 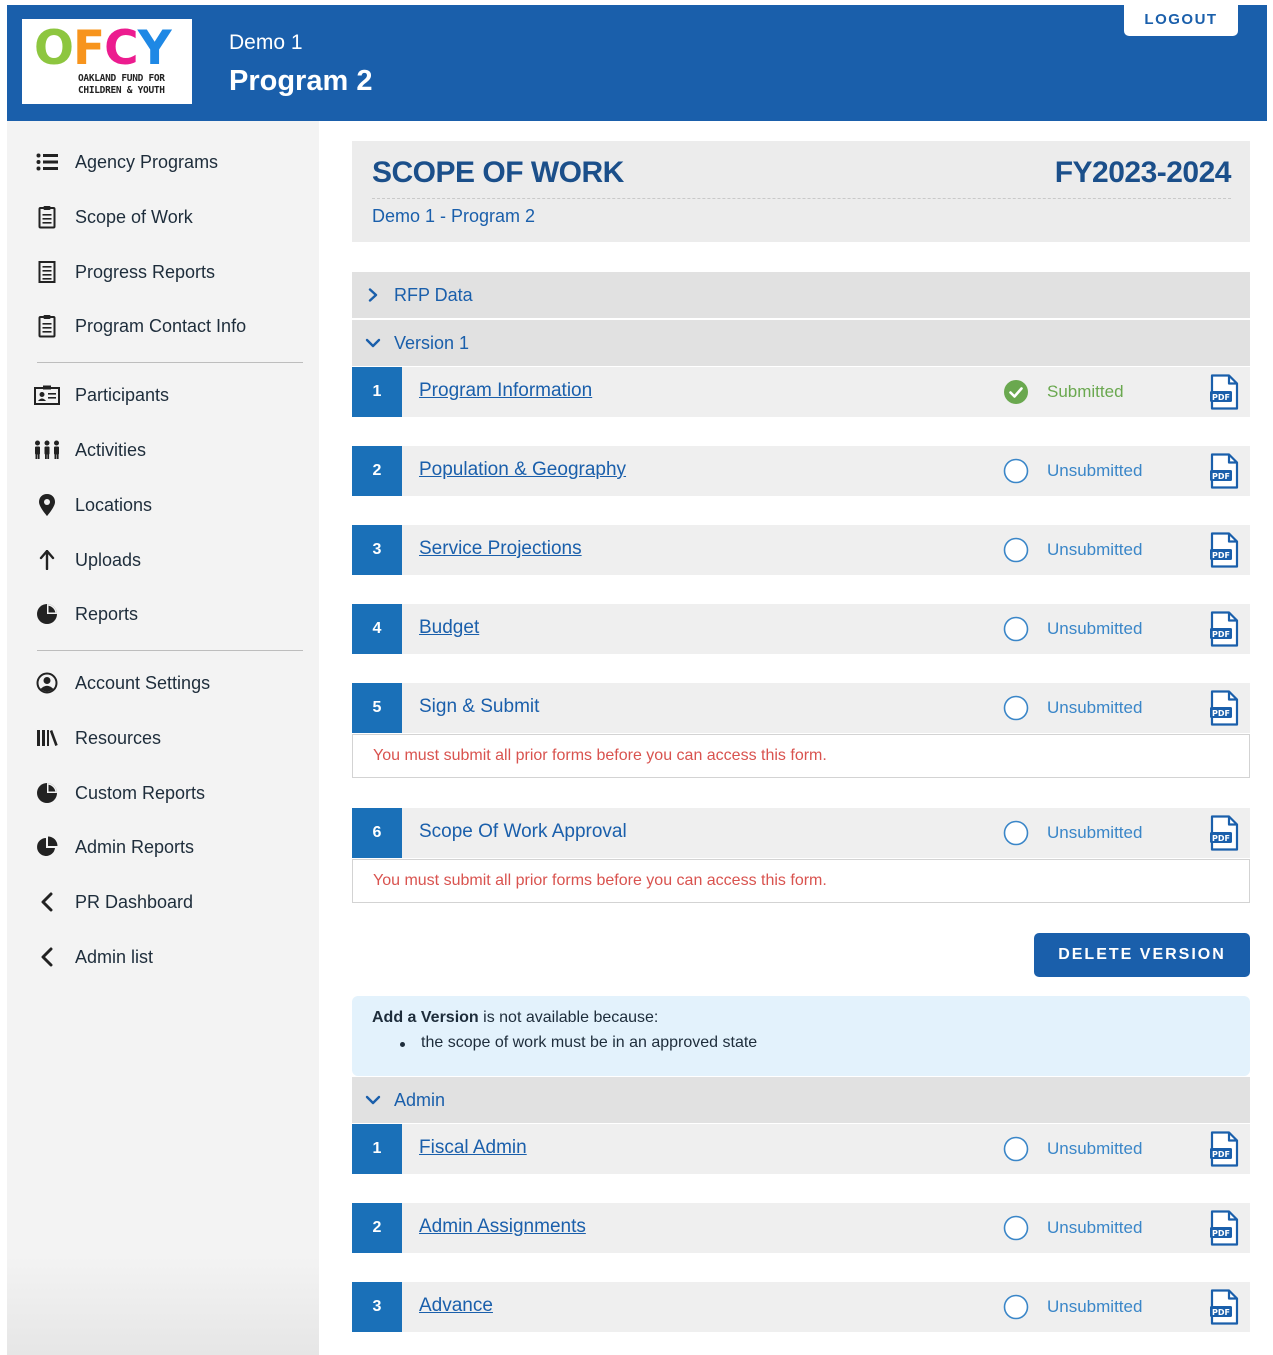 What do you see at coordinates (522, 470) in the screenshot?
I see `form-link: Population & Geography` at bounding box center [522, 470].